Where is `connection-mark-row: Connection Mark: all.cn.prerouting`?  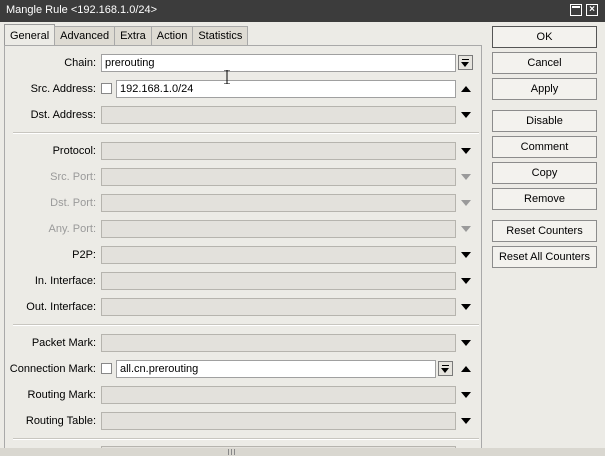 connection-mark-row: Connection Mark: all.cn.prerouting is located at coordinates (243, 370).